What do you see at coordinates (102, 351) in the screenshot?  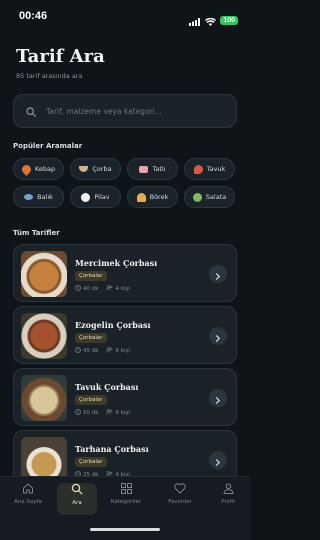 I see `recipe-meta: 45 dk 6 kişi` at bounding box center [102, 351].